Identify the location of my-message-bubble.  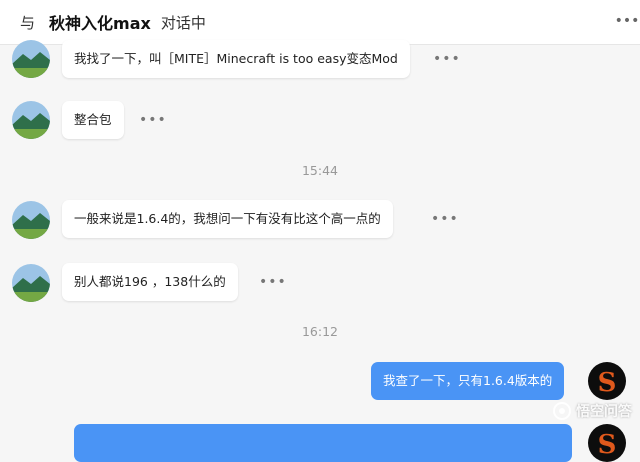
(323, 443).